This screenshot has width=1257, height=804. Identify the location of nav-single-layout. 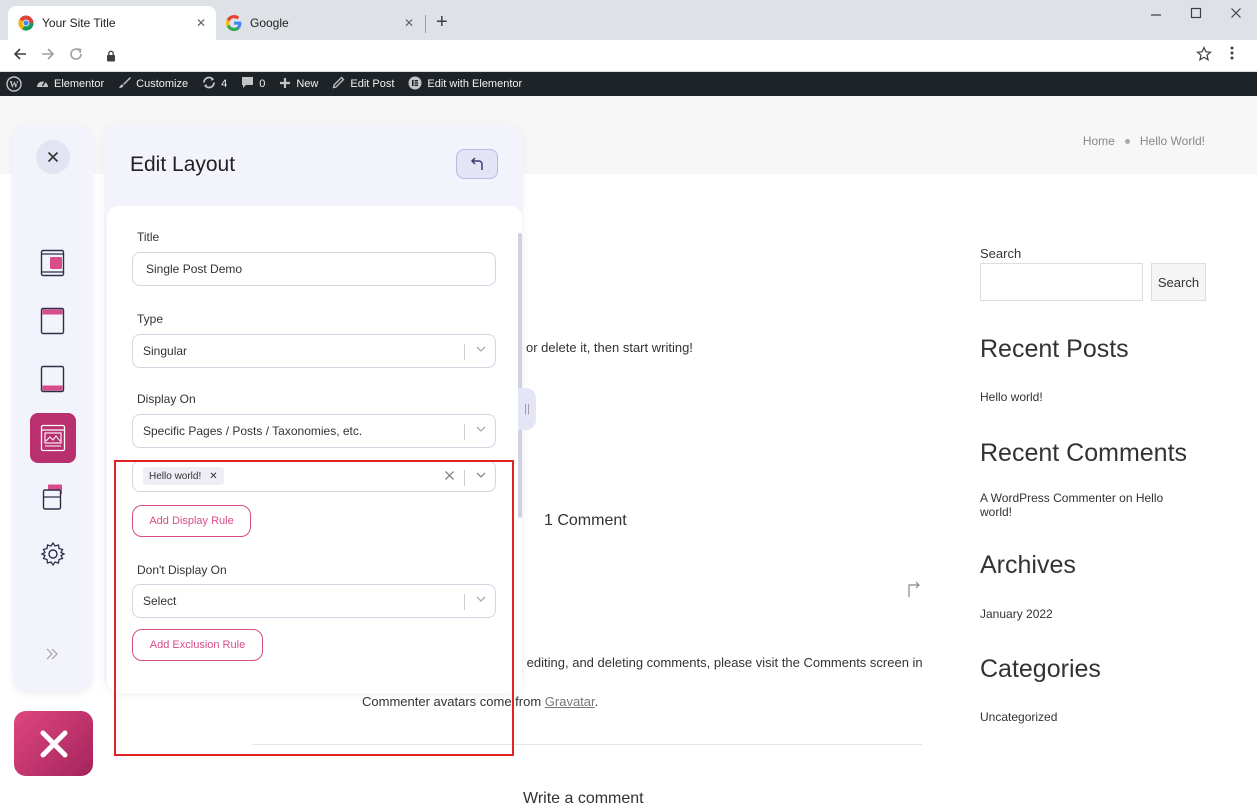
(53, 438).